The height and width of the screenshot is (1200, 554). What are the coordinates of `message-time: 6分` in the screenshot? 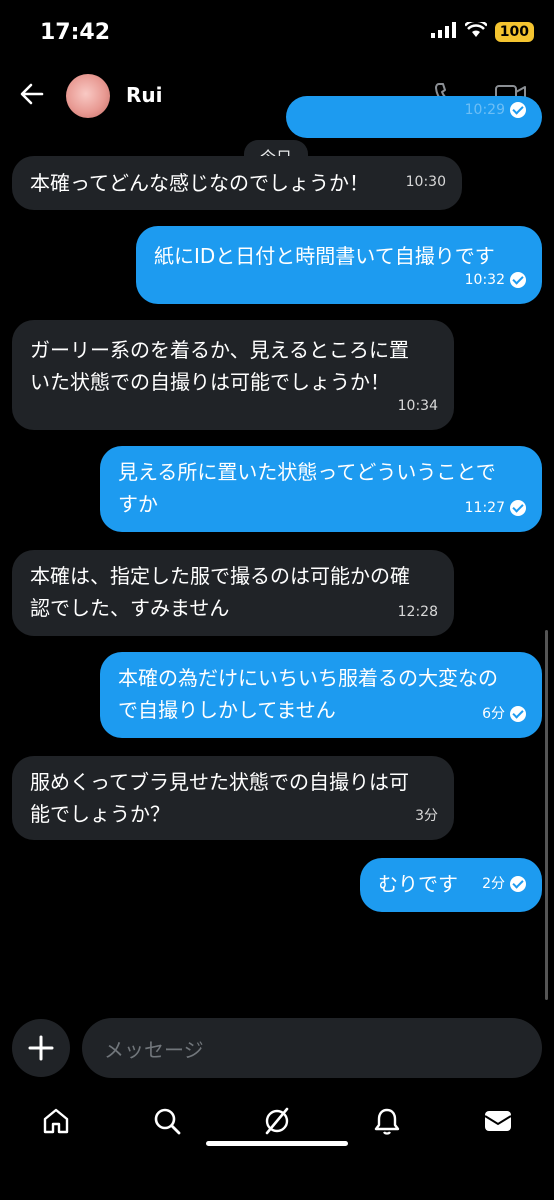 It's located at (493, 714).